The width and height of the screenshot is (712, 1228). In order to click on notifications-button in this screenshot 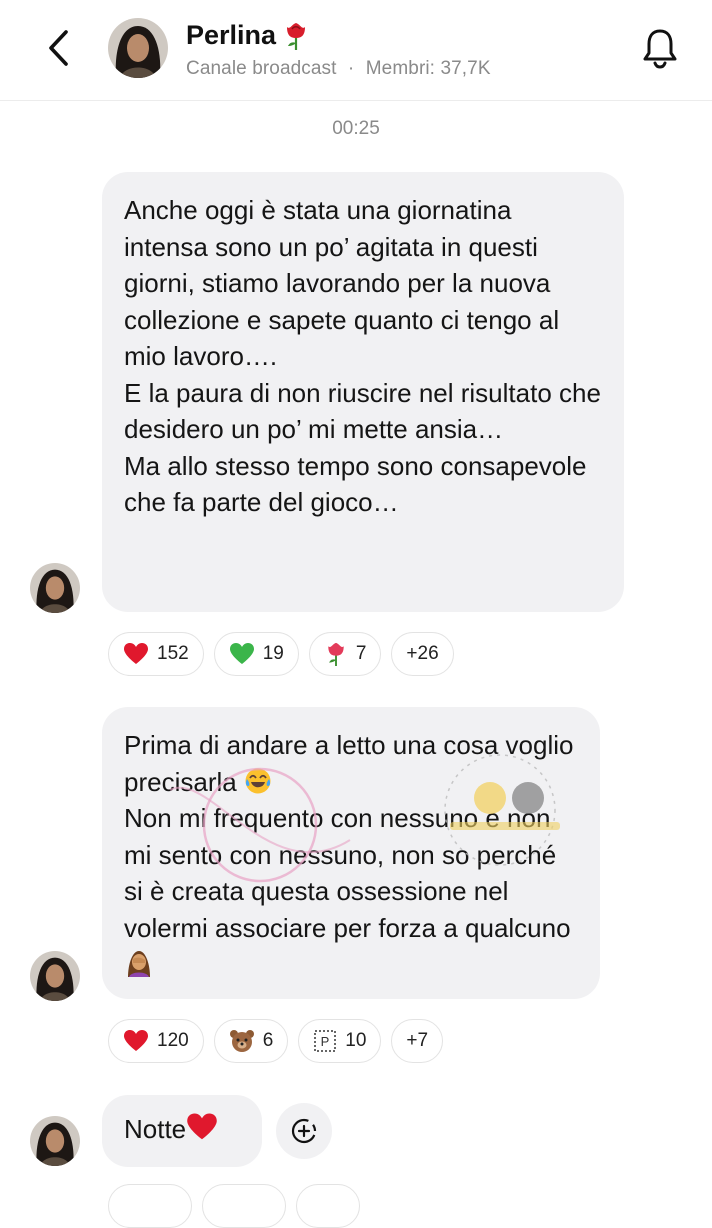, I will do `click(660, 48)`.